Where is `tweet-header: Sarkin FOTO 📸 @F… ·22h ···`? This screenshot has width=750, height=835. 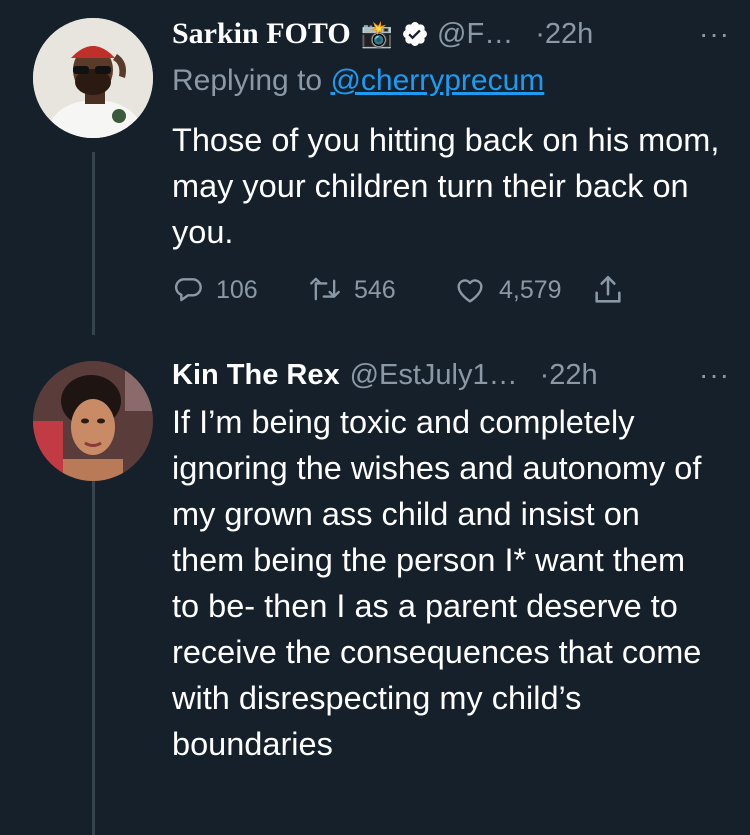 tweet-header: Sarkin FOTO 📸 @F… ·22h ··· is located at coordinates (451, 34).